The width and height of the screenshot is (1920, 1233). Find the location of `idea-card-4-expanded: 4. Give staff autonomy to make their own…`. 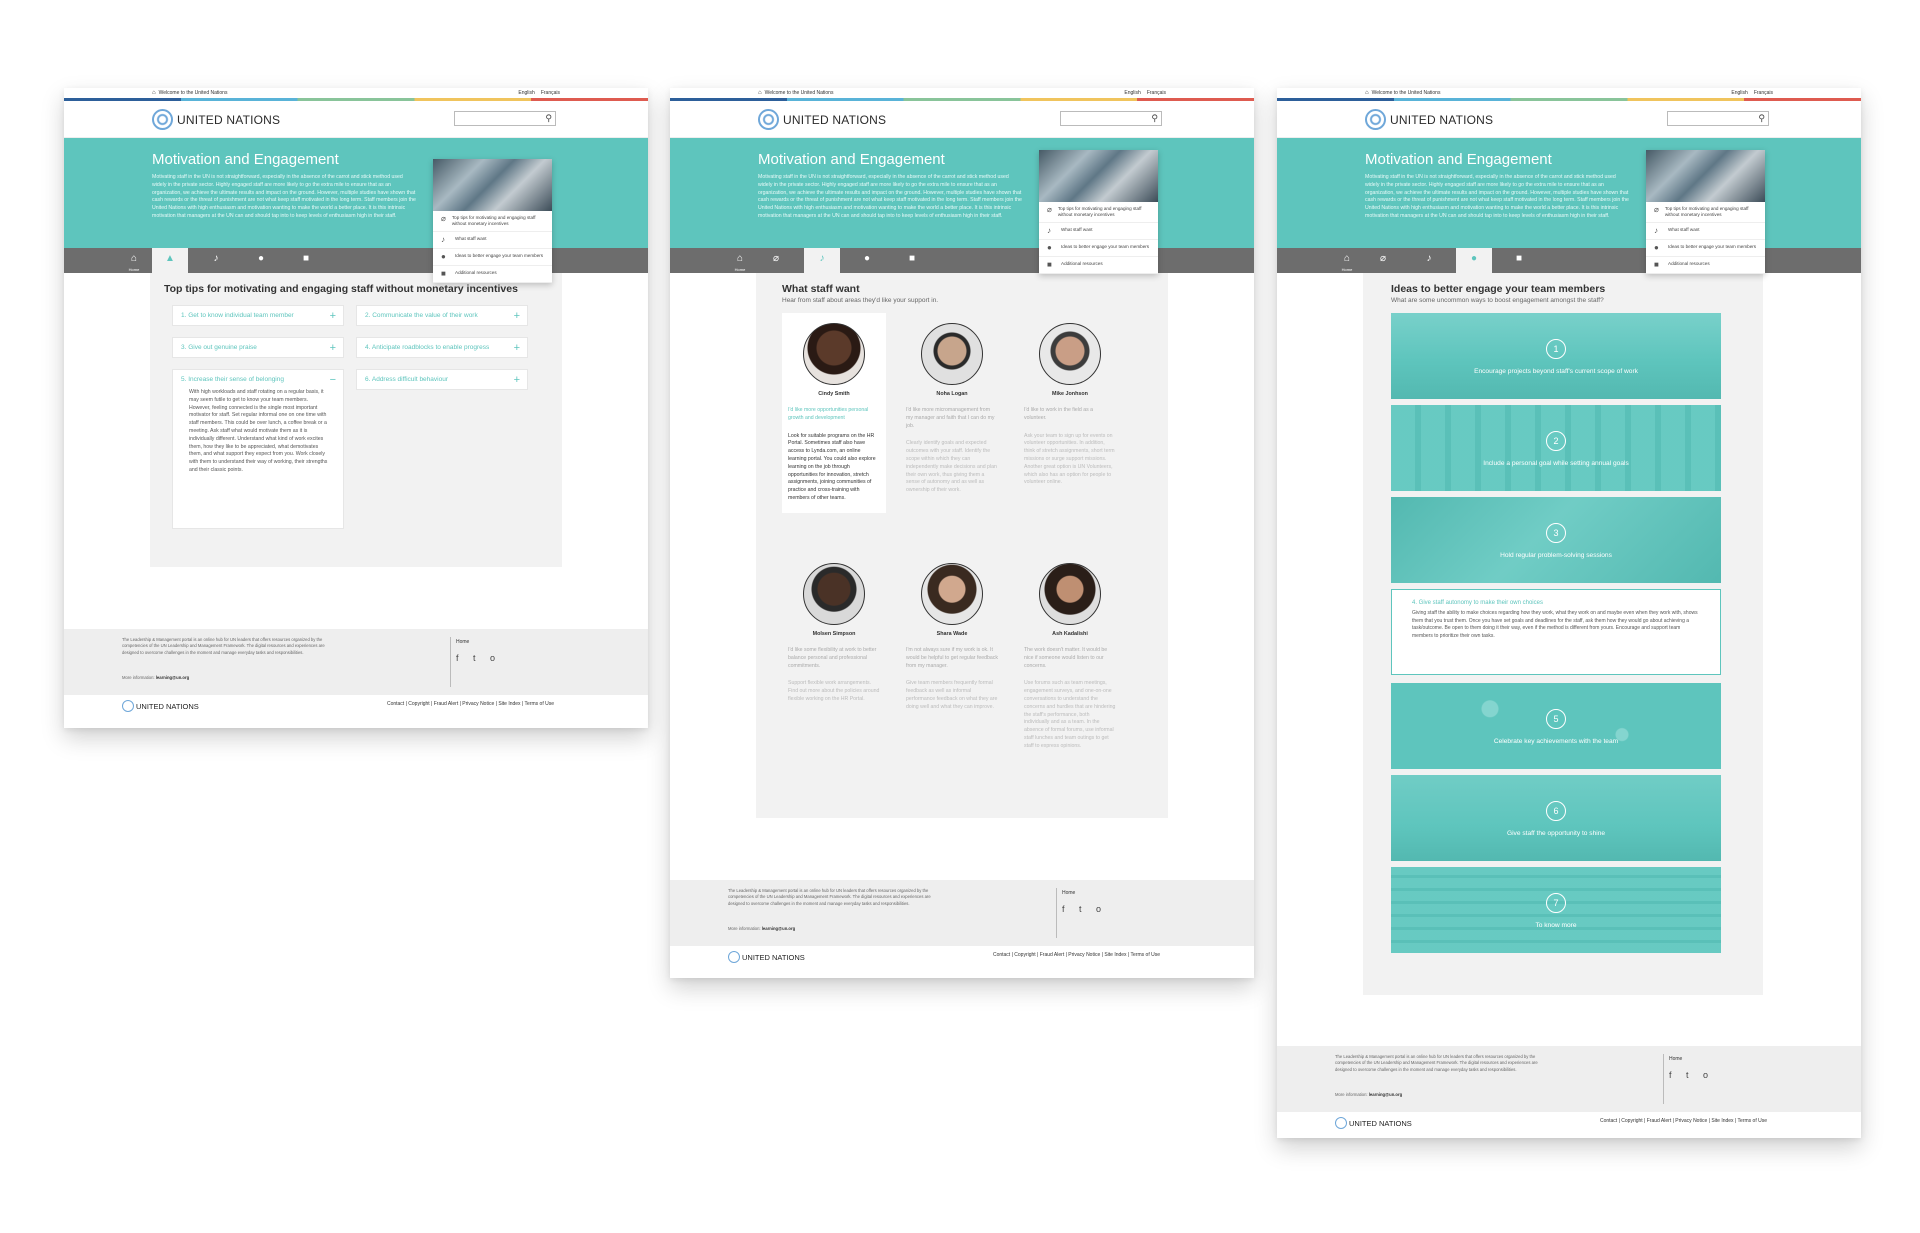

idea-card-4-expanded: 4. Give staff autonomy to make their own… is located at coordinates (1556, 632).